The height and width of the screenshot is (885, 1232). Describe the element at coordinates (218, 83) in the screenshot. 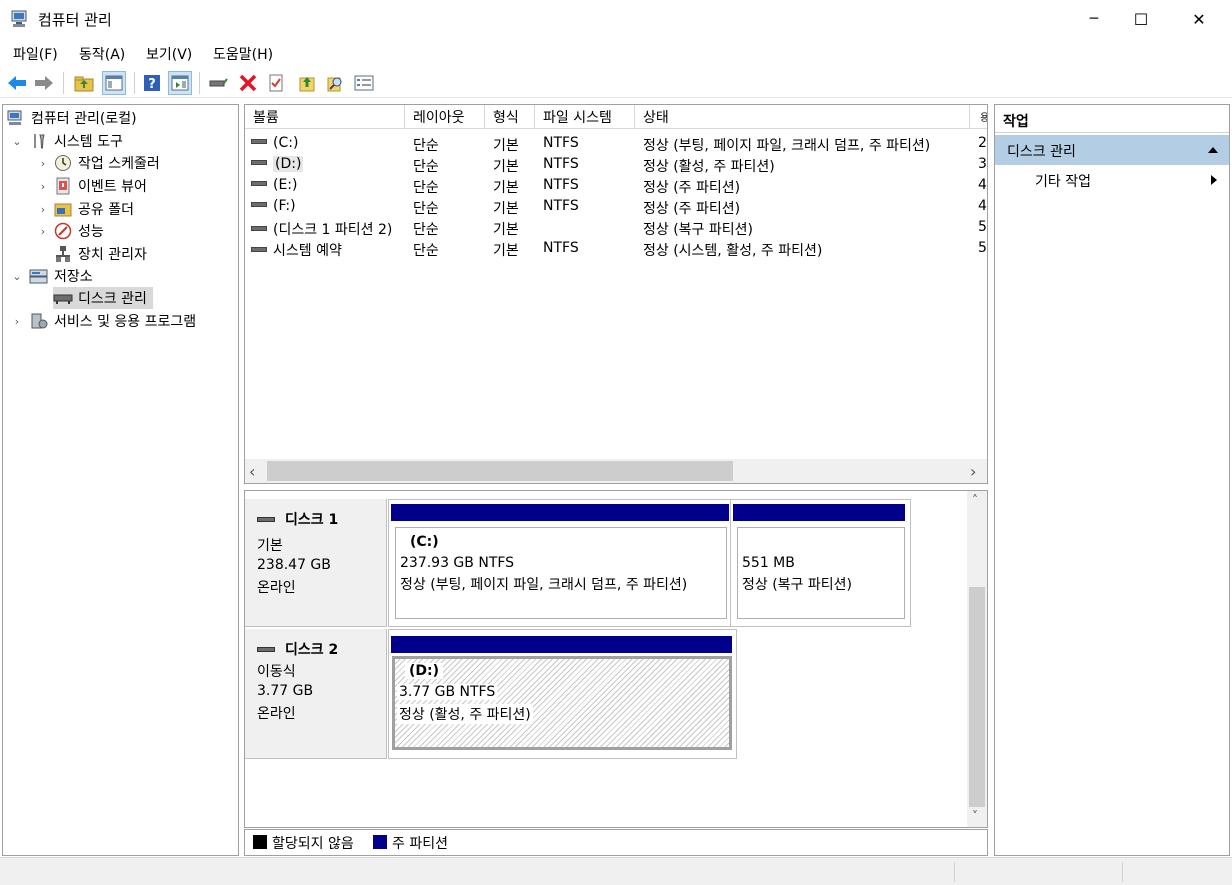

I see `connect-button` at that location.